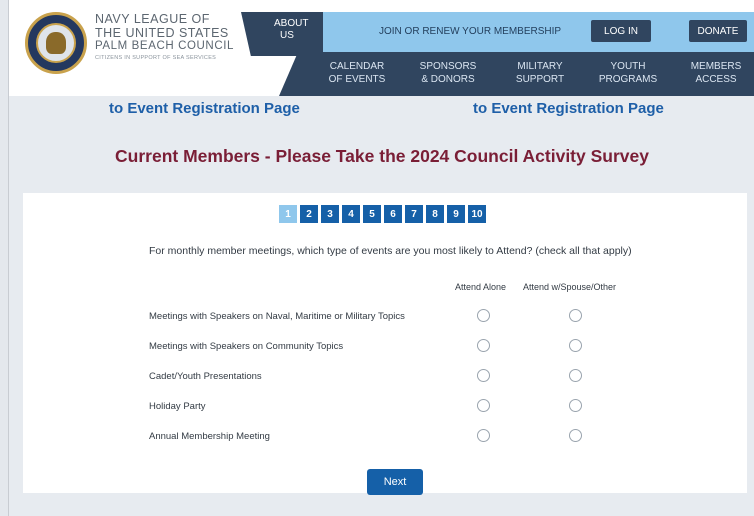 This screenshot has height=516, width=754. What do you see at coordinates (389, 437) in the screenshot?
I see `survey-row: Annual Membership Meeting` at bounding box center [389, 437].